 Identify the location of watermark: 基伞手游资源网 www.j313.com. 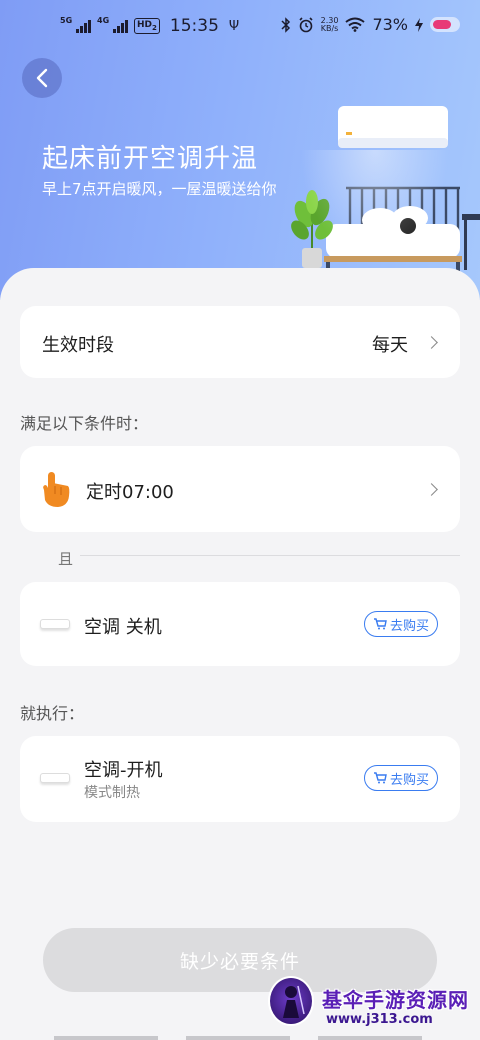
(371, 1004).